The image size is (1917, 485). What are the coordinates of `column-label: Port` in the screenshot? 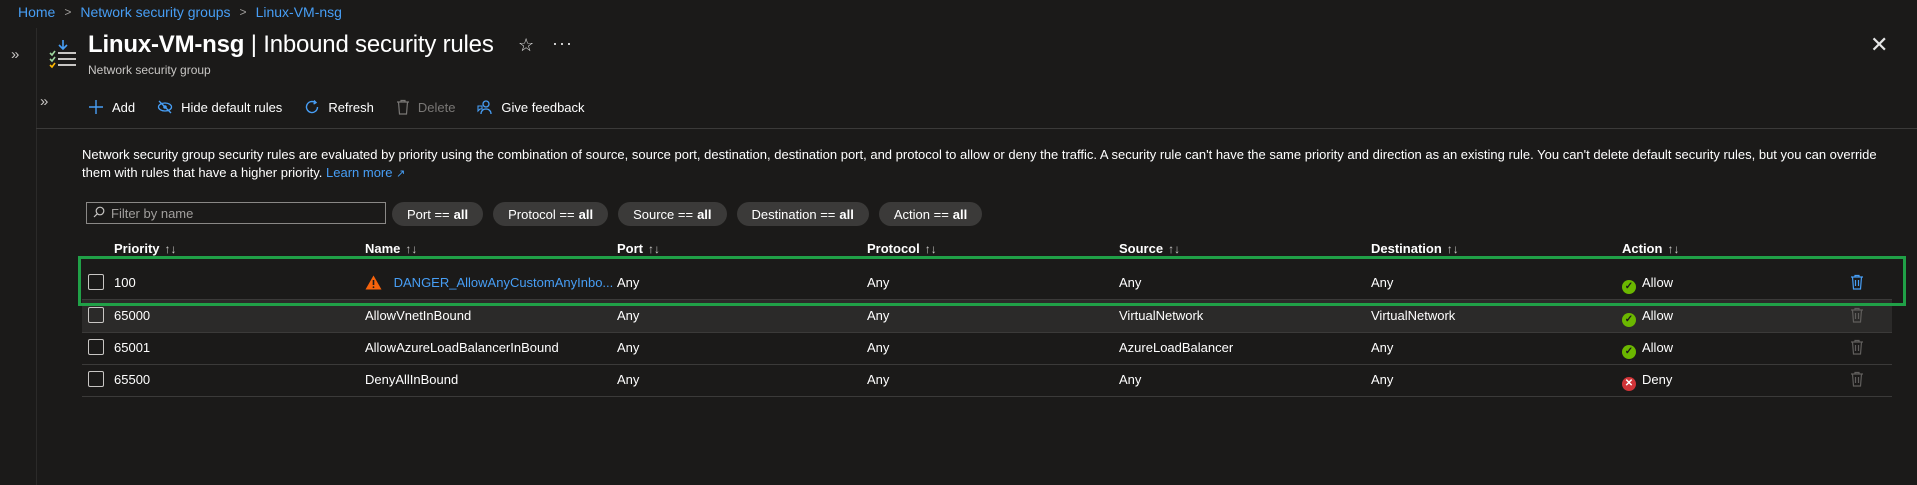 It's located at (630, 248).